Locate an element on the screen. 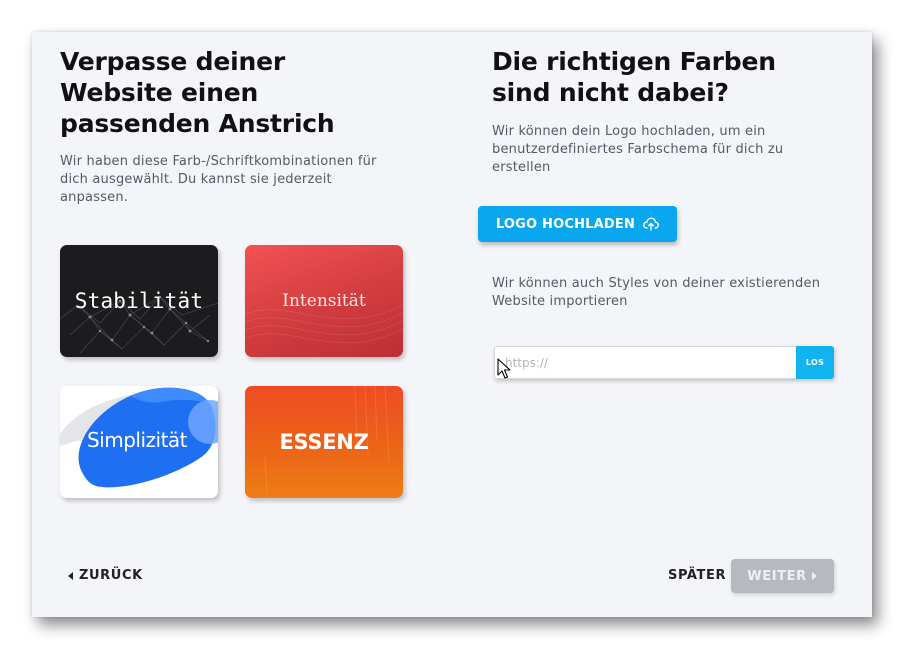 Image resolution: width=904 pixels, height=649 pixels. theme-card-stabilitaet: Stabilität is located at coordinates (139, 301).